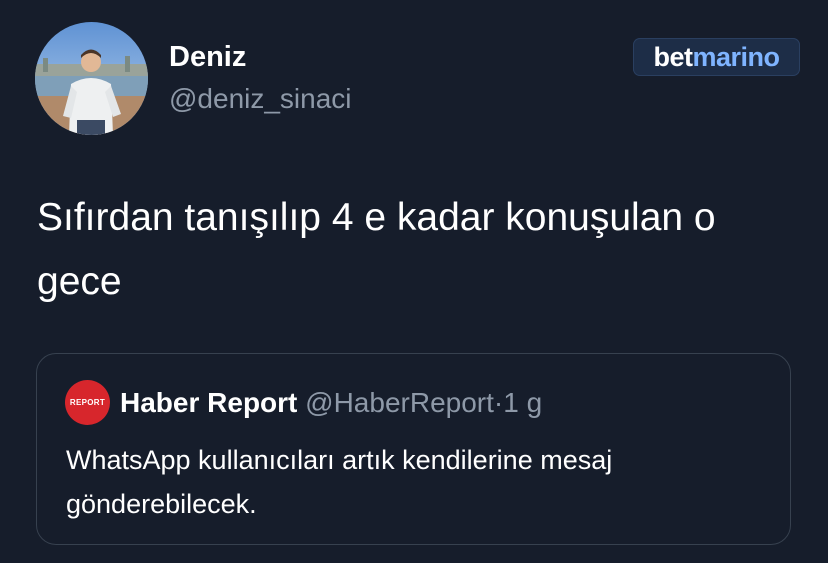  What do you see at coordinates (208, 402) in the screenshot?
I see `quoted-tweet-display-name: Haber Report` at bounding box center [208, 402].